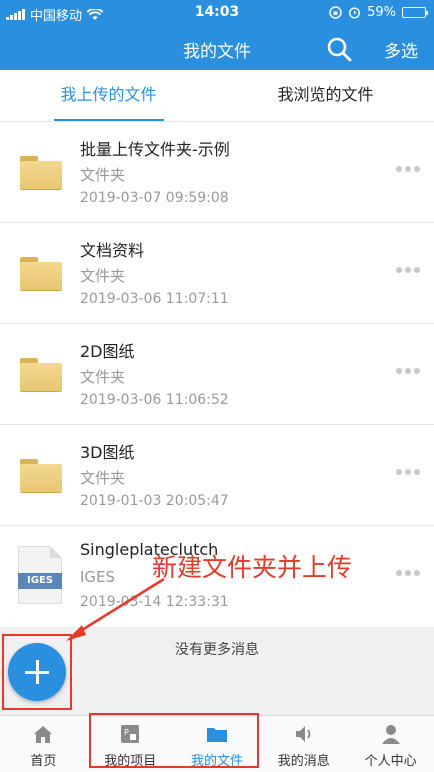 The width and height of the screenshot is (434, 772). I want to click on tab-uploaded-files: 我上传的文件, so click(108, 95).